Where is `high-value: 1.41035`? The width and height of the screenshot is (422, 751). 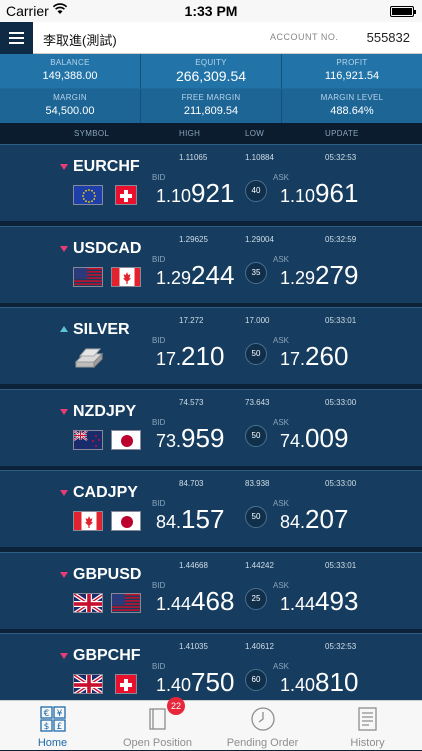 high-value: 1.41035 is located at coordinates (193, 646).